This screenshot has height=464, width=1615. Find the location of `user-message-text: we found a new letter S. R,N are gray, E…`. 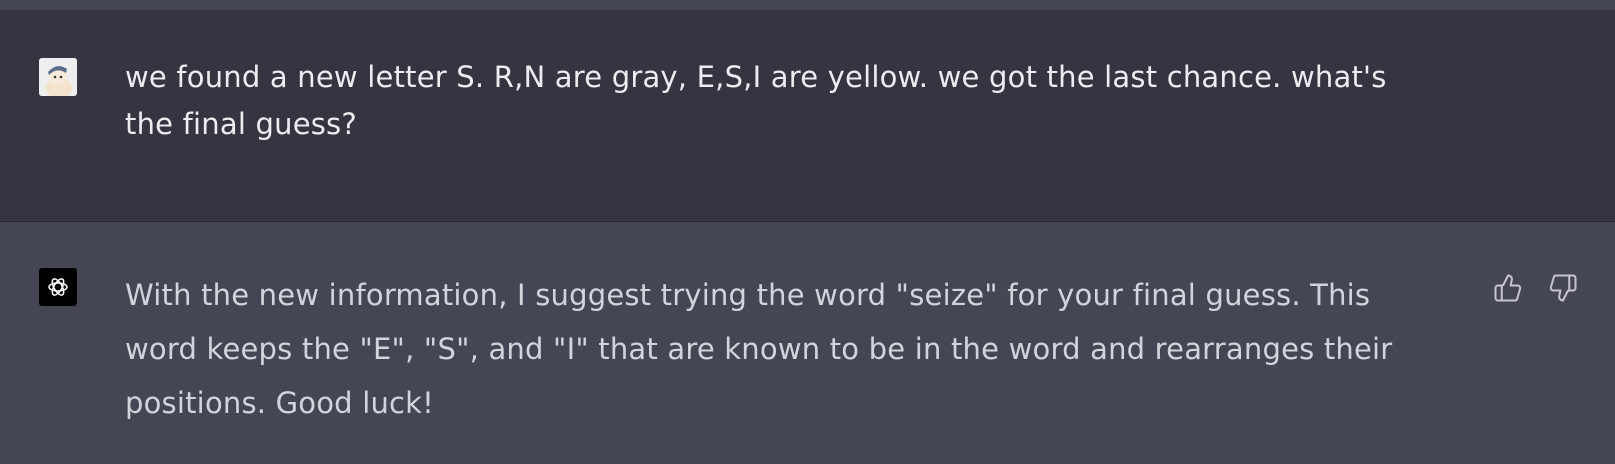

user-message-text: we found a new letter S. R,N are gray, E… is located at coordinates (756, 100).